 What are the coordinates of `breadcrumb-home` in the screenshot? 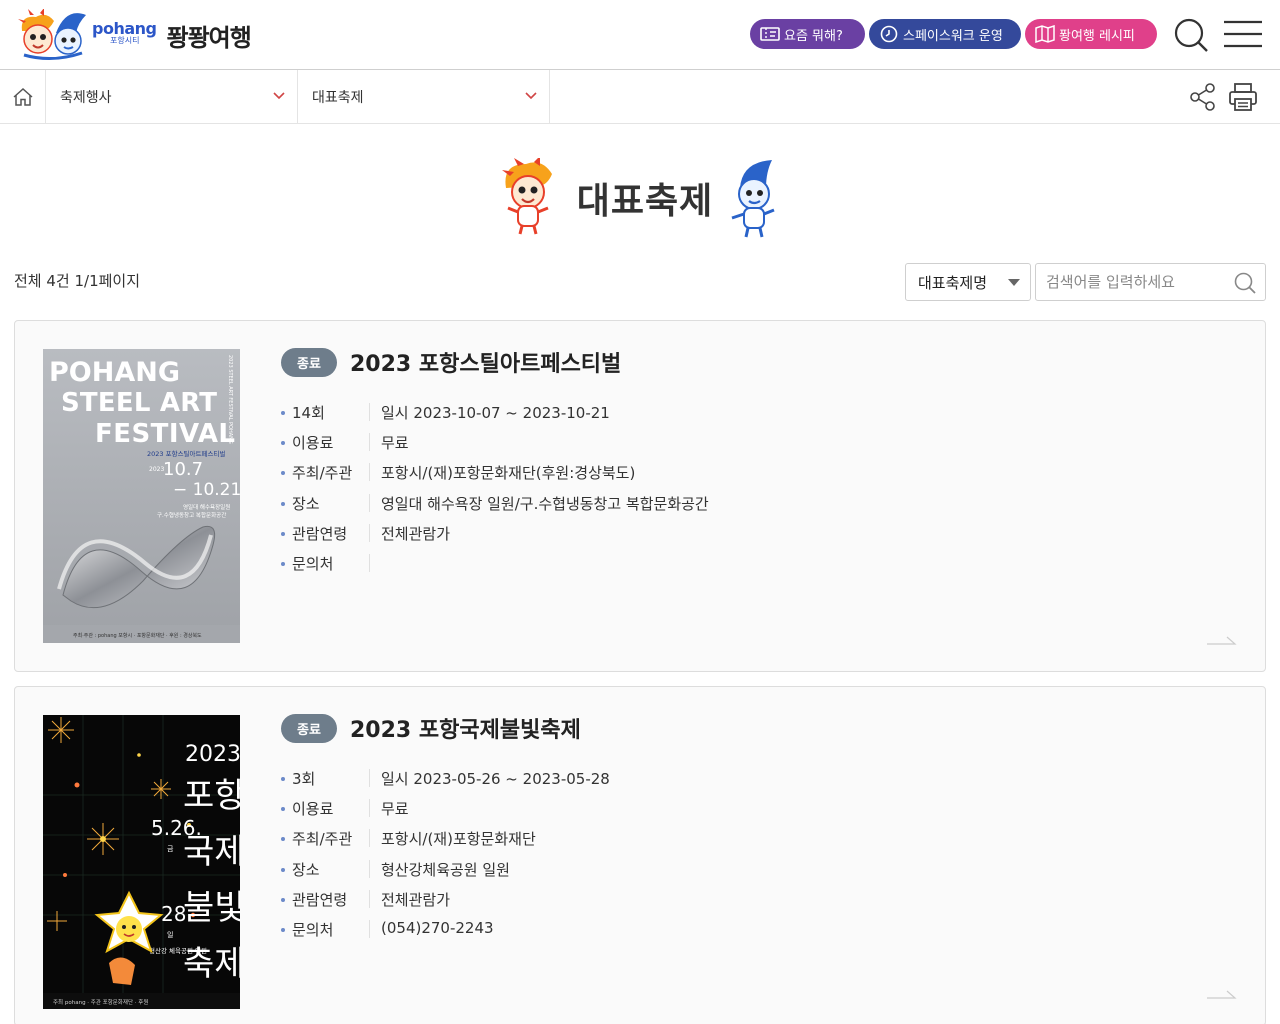 It's located at (23, 97).